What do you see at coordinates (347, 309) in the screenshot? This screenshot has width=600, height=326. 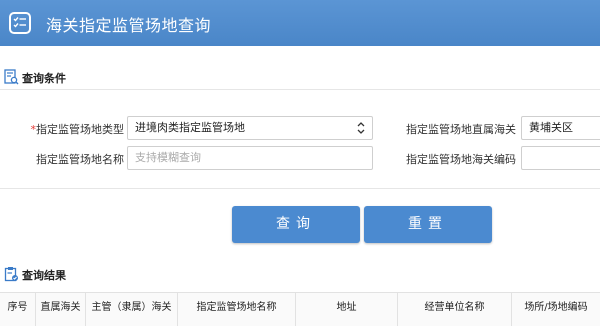 I see `column-header: 地址` at bounding box center [347, 309].